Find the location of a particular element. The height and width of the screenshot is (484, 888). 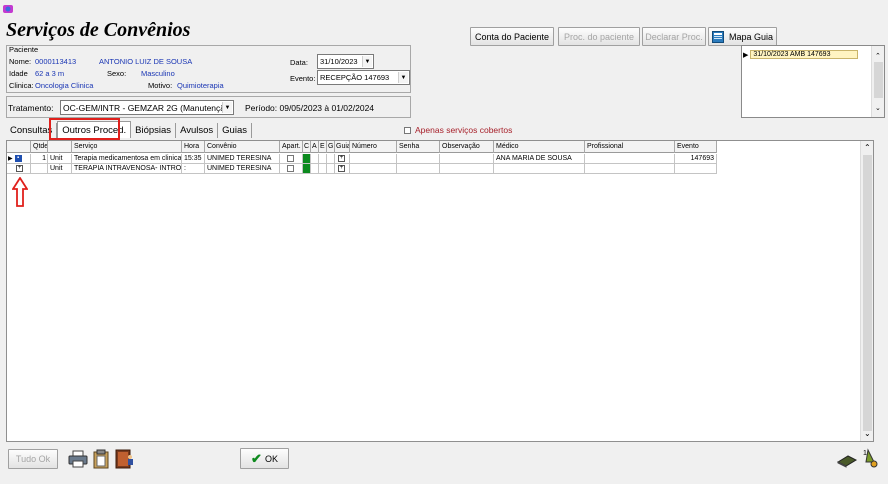

col-header-apart: Apart. is located at coordinates (291, 147).